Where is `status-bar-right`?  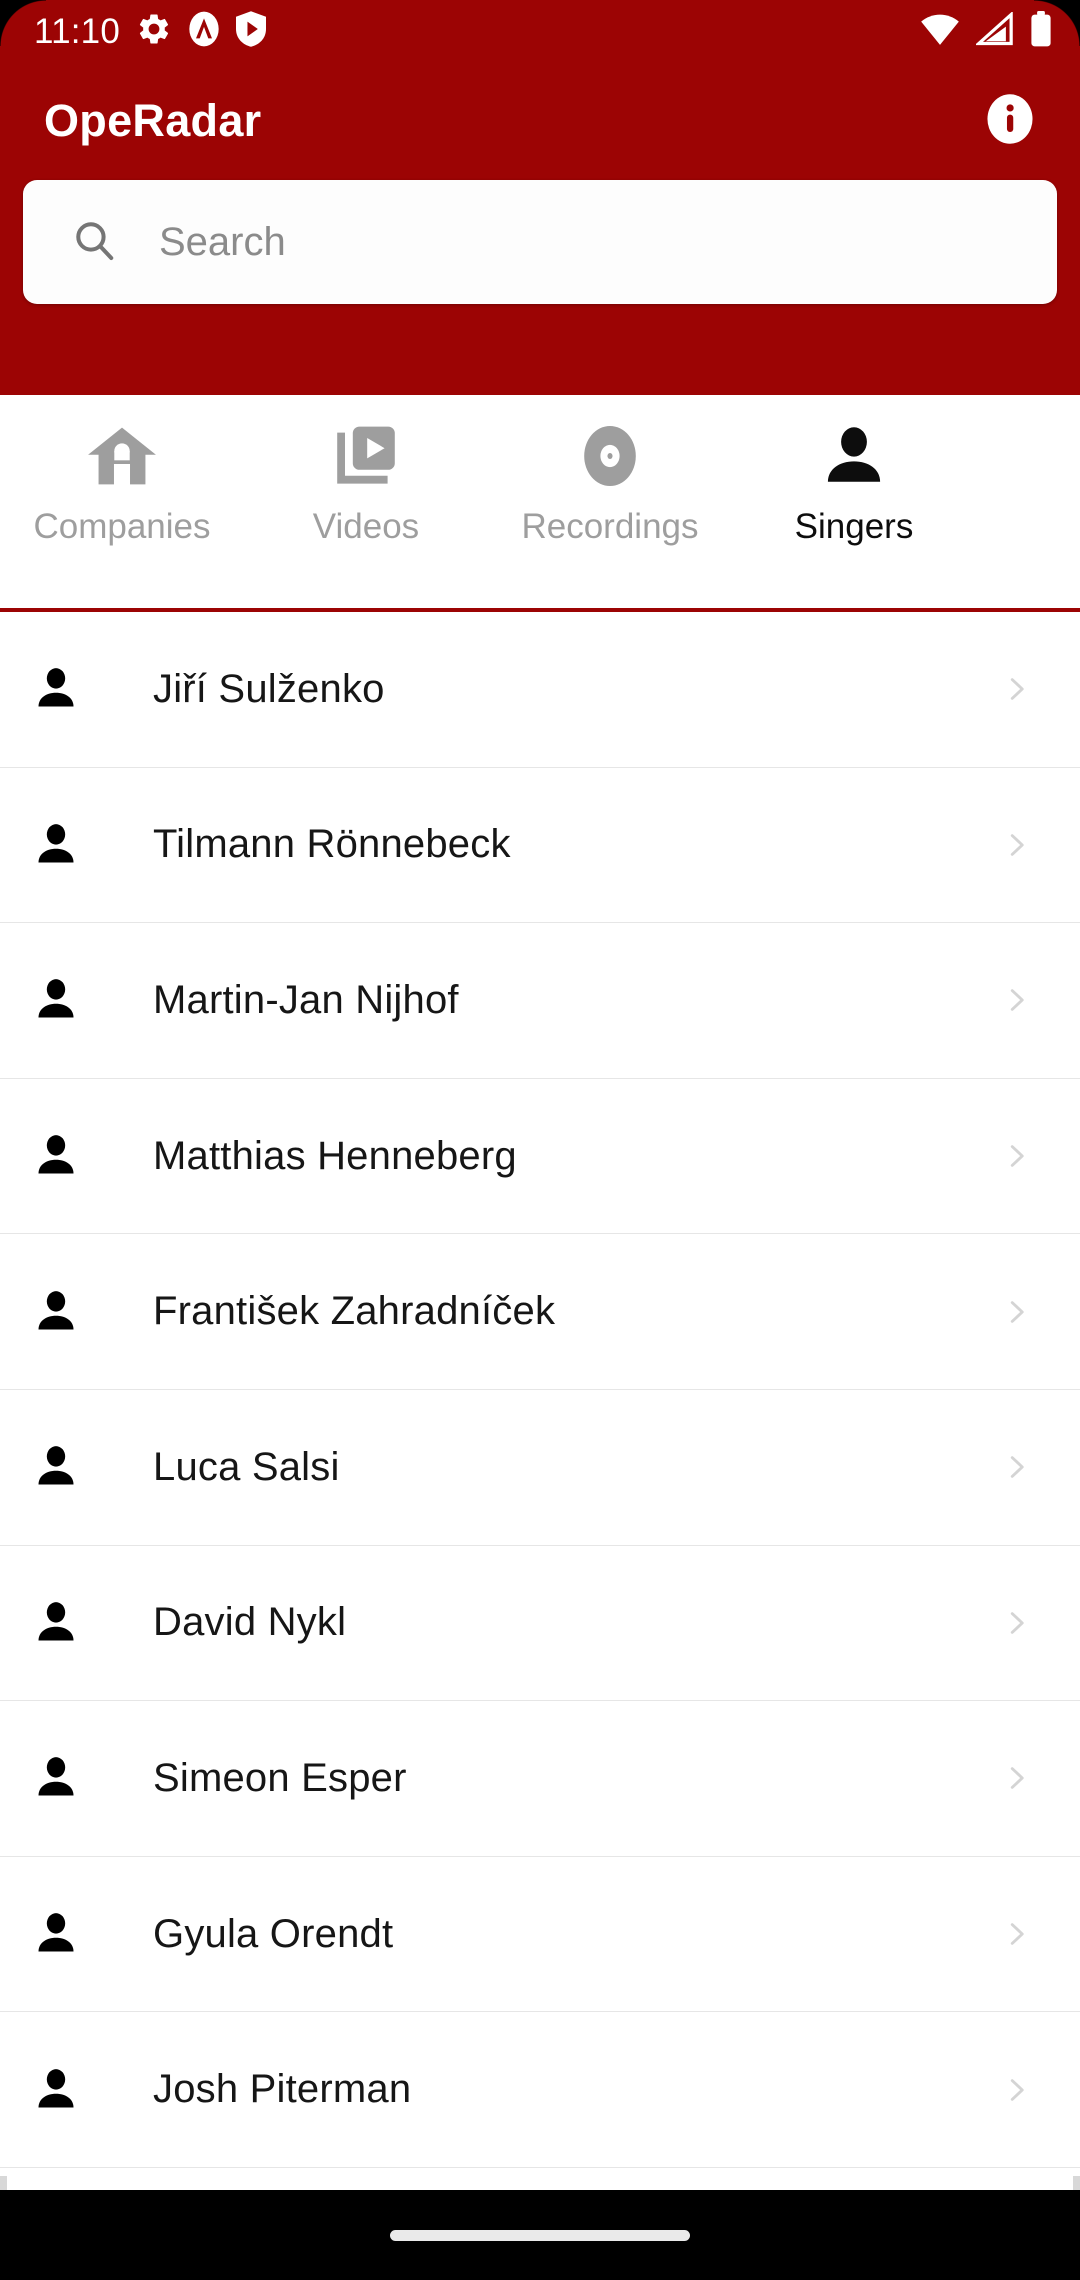 status-bar-right is located at coordinates (986, 31).